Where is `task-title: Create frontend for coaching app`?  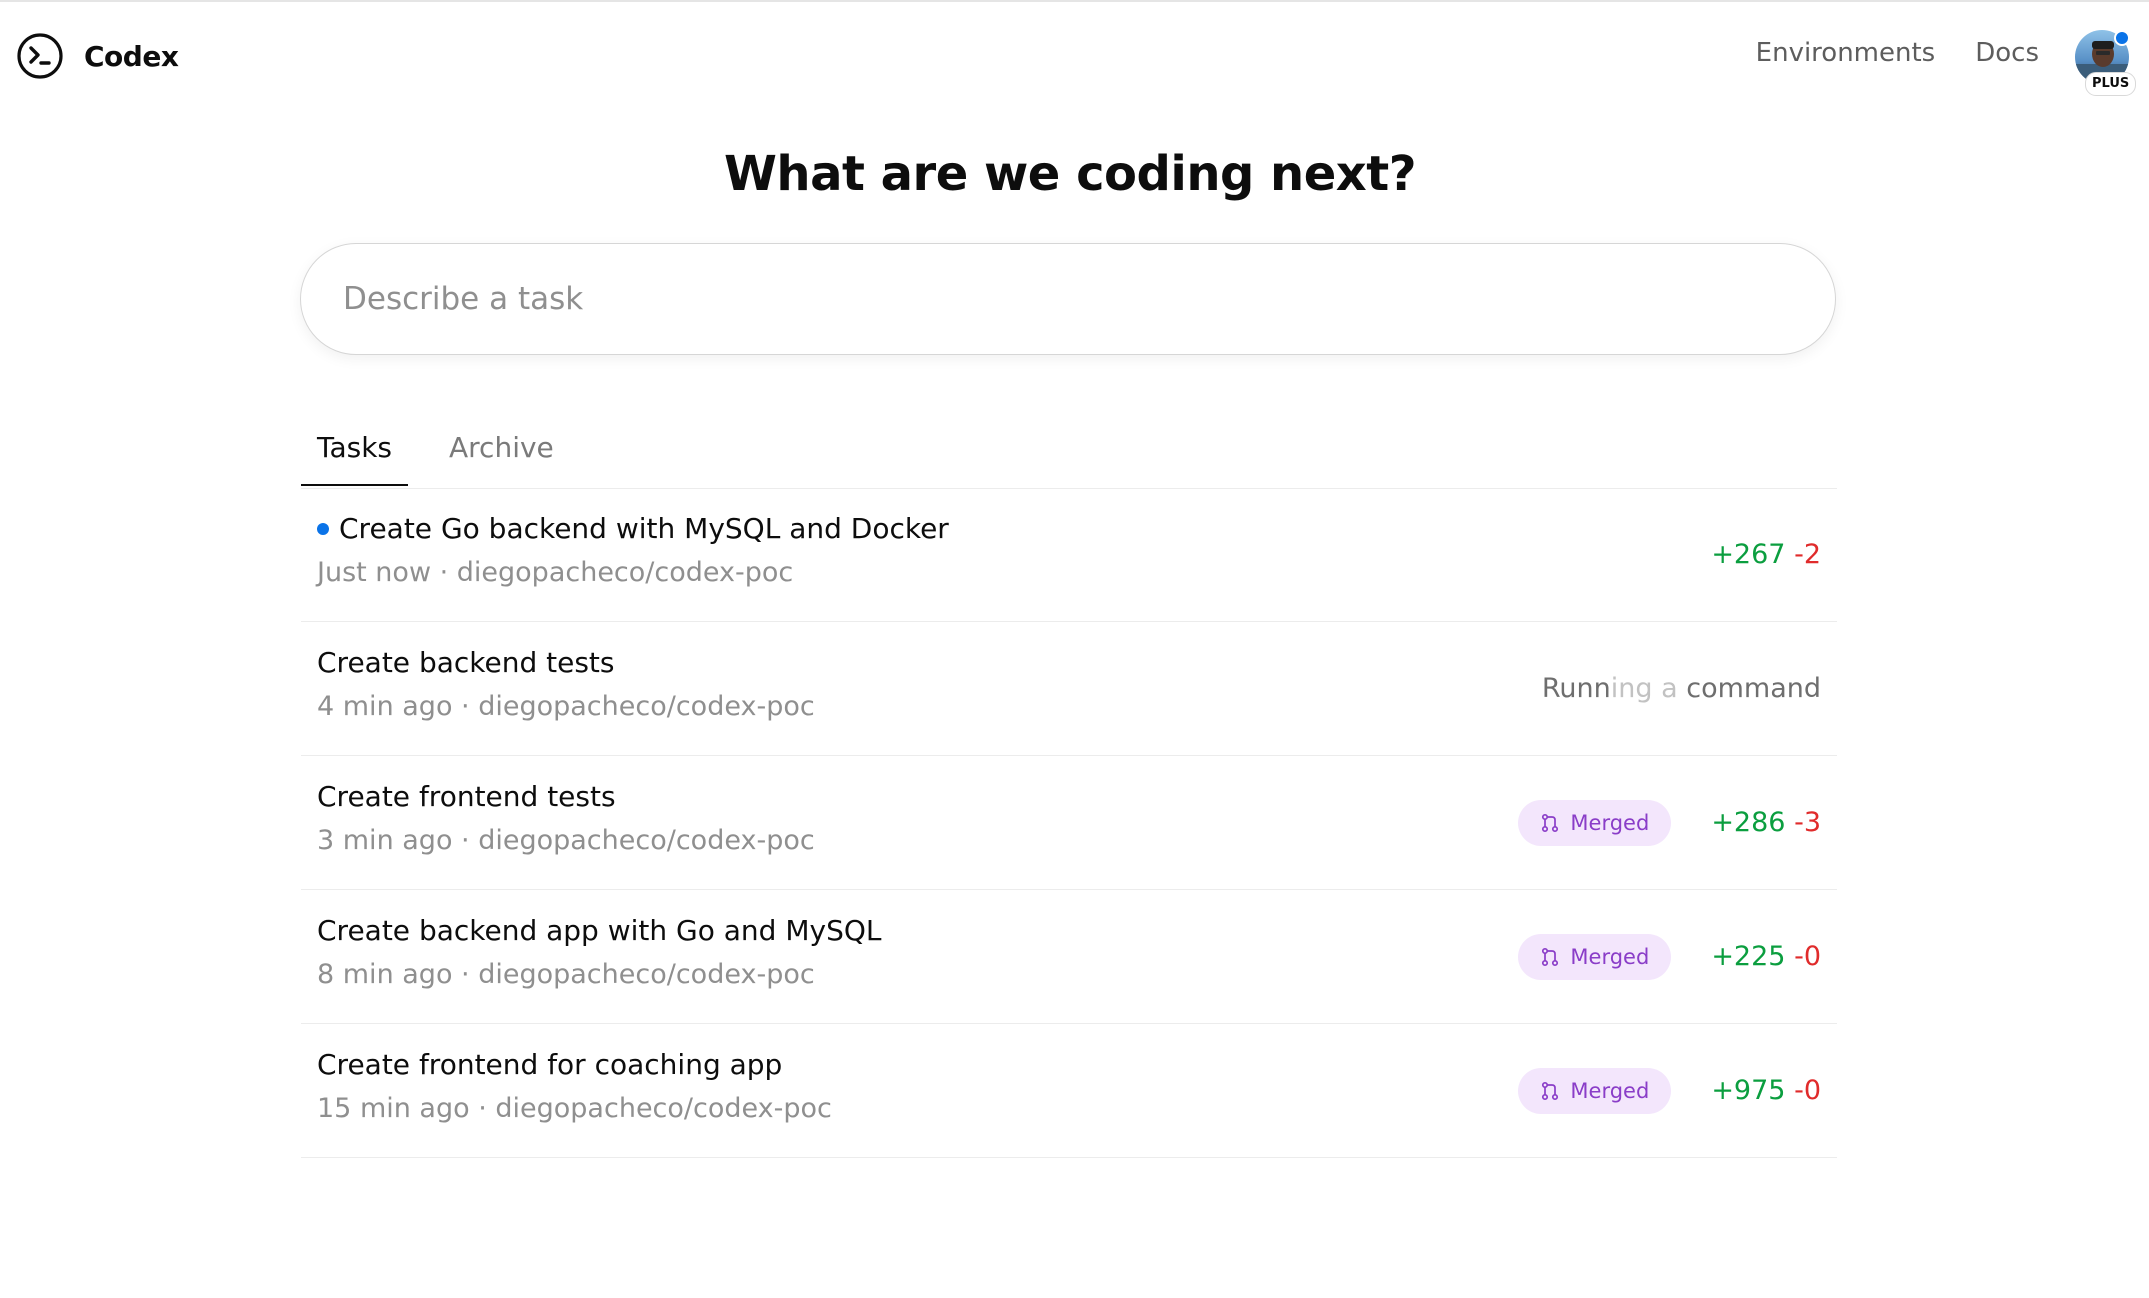
task-title: Create frontend for coaching app is located at coordinates (550, 1064).